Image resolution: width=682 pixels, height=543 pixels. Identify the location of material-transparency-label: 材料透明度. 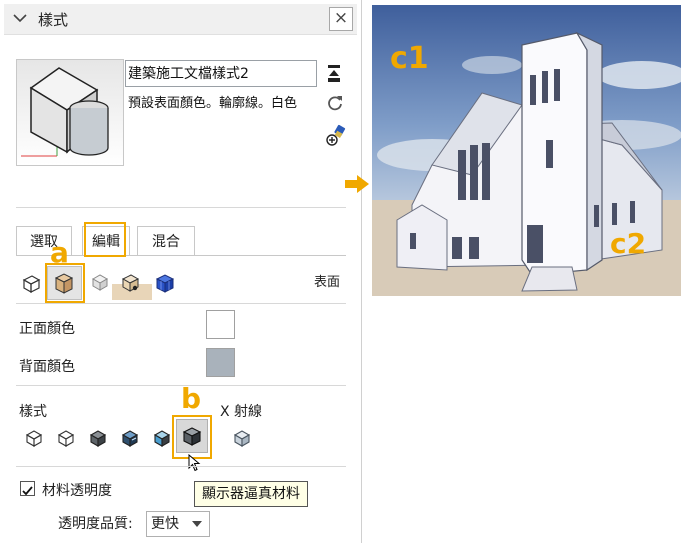
(77, 491).